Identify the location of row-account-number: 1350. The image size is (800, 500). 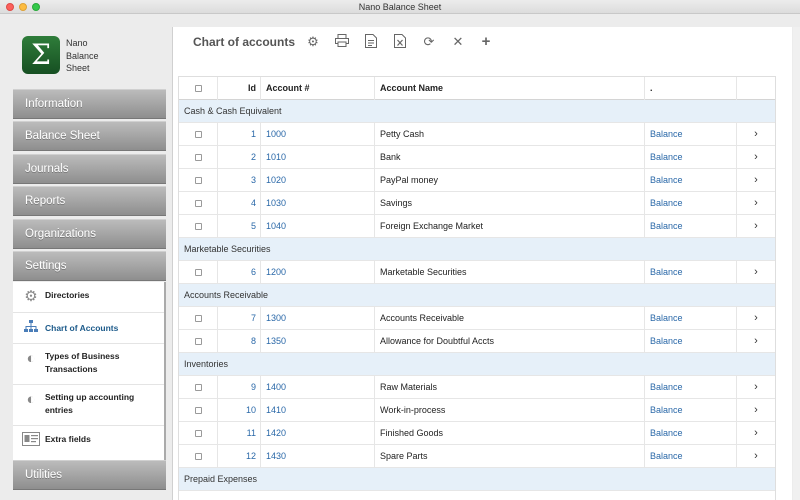
(318, 341).